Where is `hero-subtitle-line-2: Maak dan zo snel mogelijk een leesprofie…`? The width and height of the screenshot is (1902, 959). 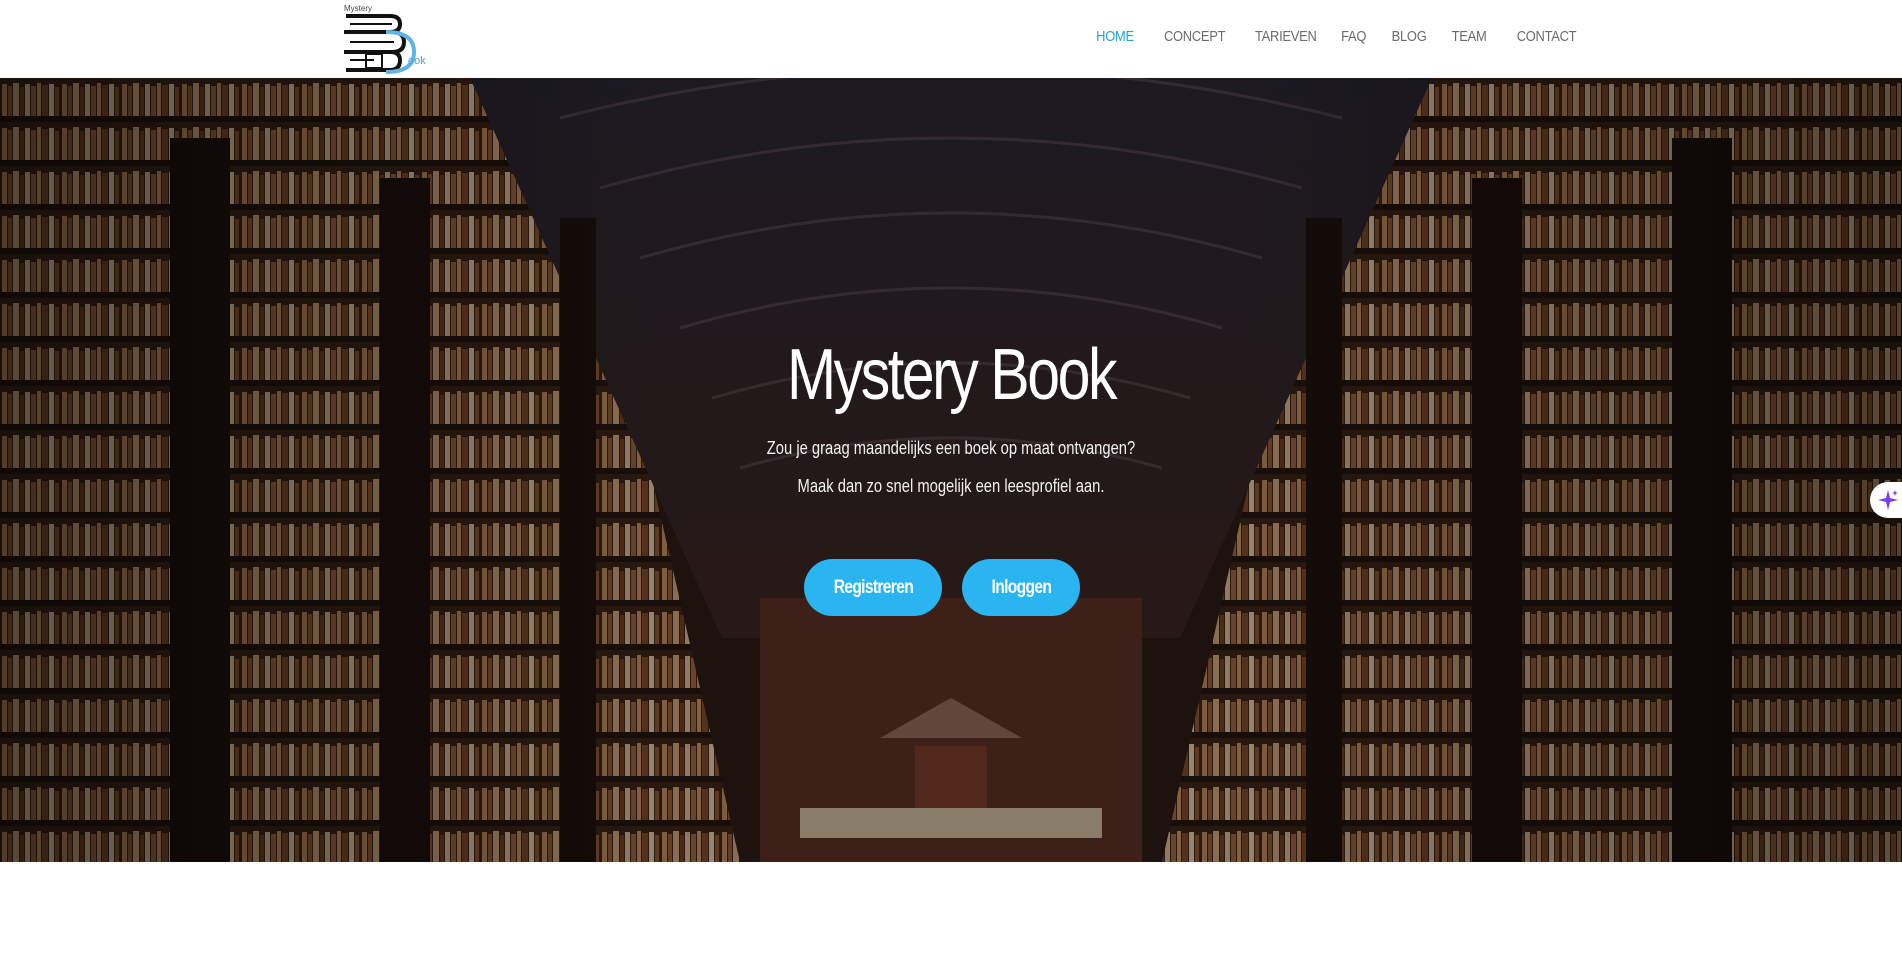
hero-subtitle-line-2: Maak dan zo snel mogelijk een leesprofie… is located at coordinates (951, 486).